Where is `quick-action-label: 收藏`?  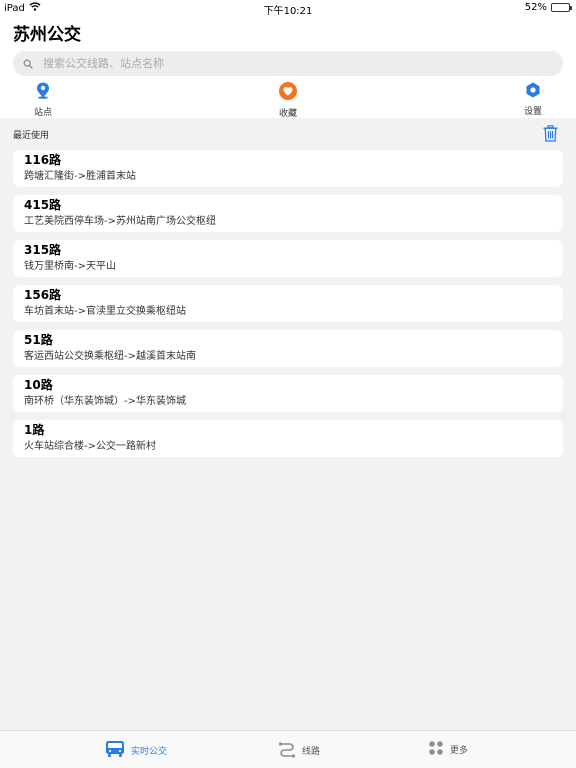 quick-action-label: 收藏 is located at coordinates (287, 114).